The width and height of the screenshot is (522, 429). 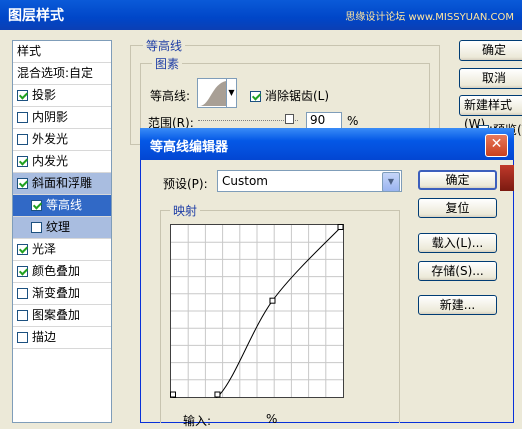 What do you see at coordinates (353, 121) in the screenshot?
I see `range-unit: %` at bounding box center [353, 121].